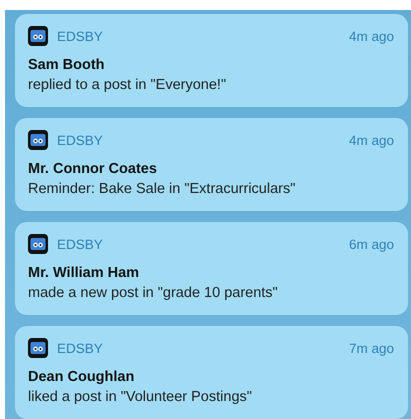 The height and width of the screenshot is (419, 411). I want to click on sender-name: Sam Booth, so click(67, 65).